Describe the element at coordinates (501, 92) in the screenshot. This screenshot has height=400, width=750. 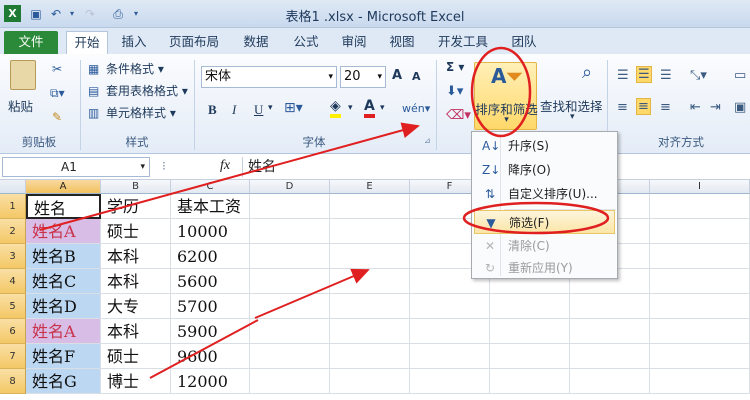
I see `sort-button-highlight-ellipse` at that location.